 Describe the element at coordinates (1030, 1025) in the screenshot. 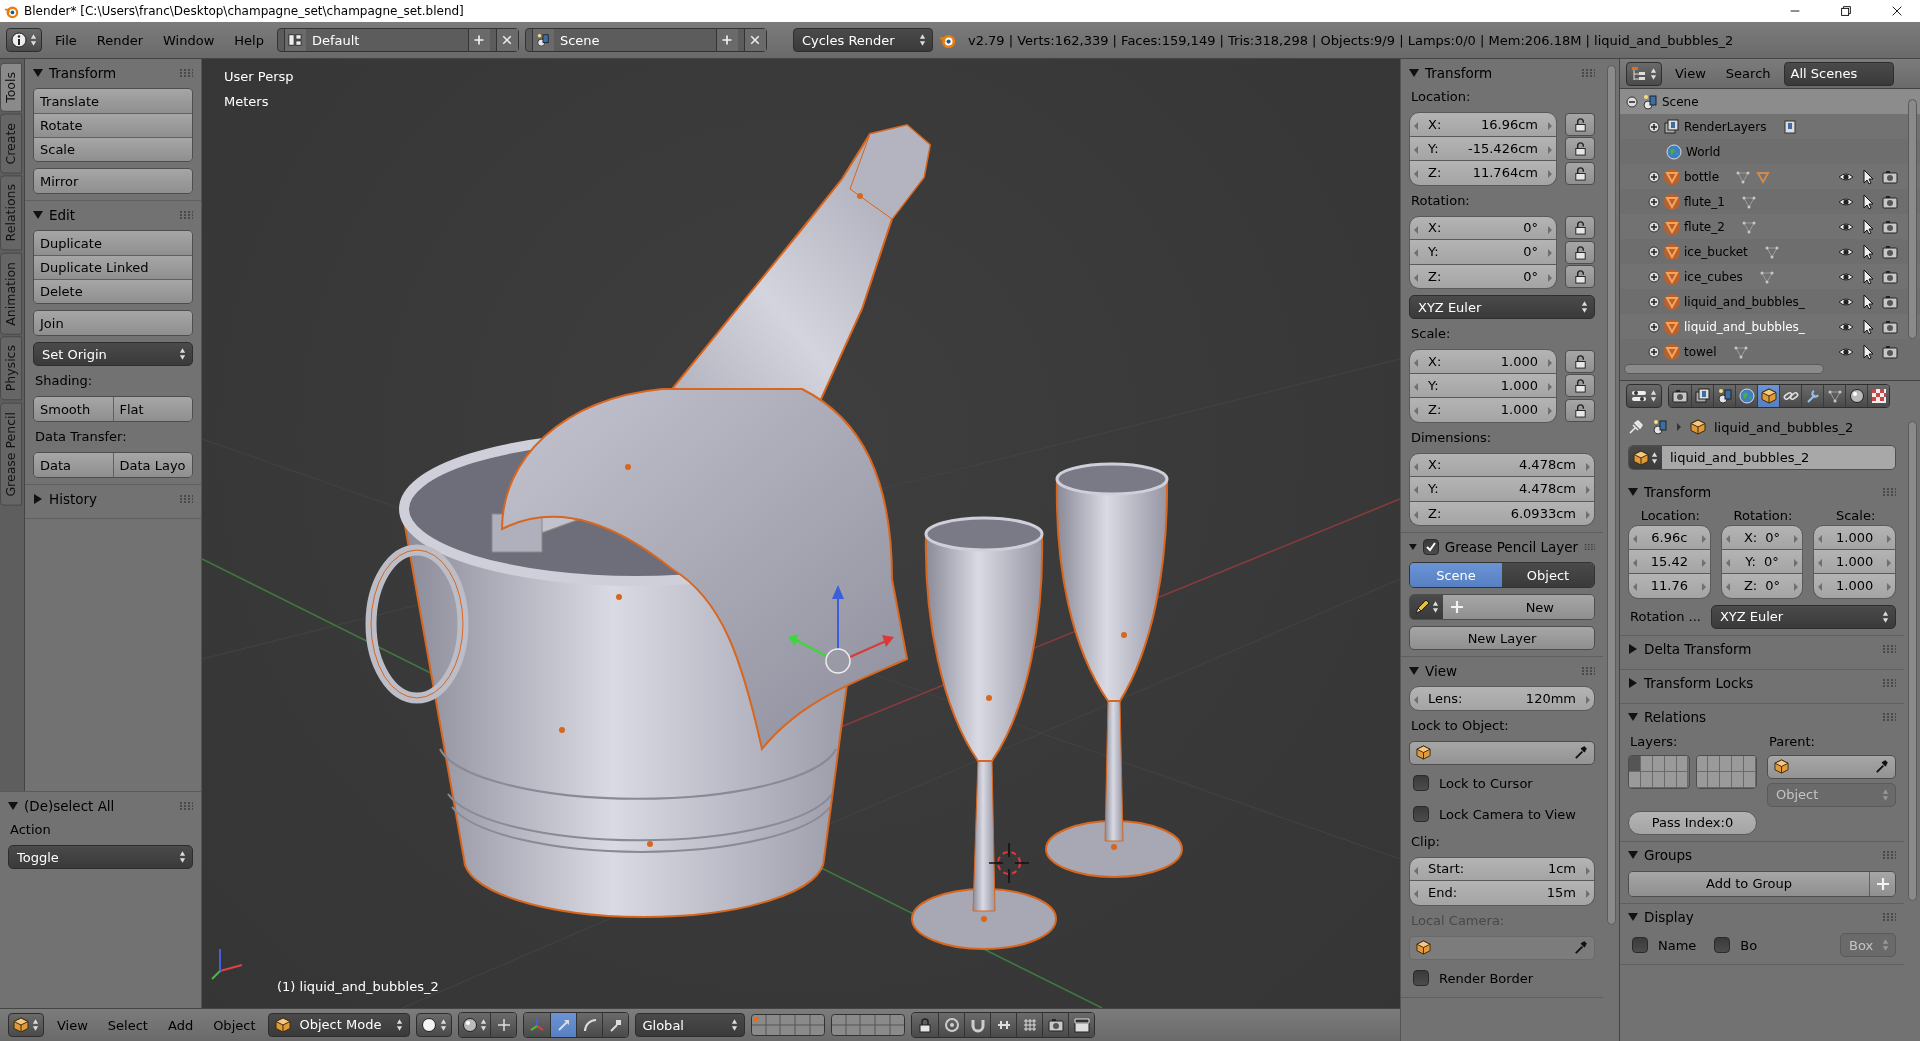

I see `grid-icon` at that location.